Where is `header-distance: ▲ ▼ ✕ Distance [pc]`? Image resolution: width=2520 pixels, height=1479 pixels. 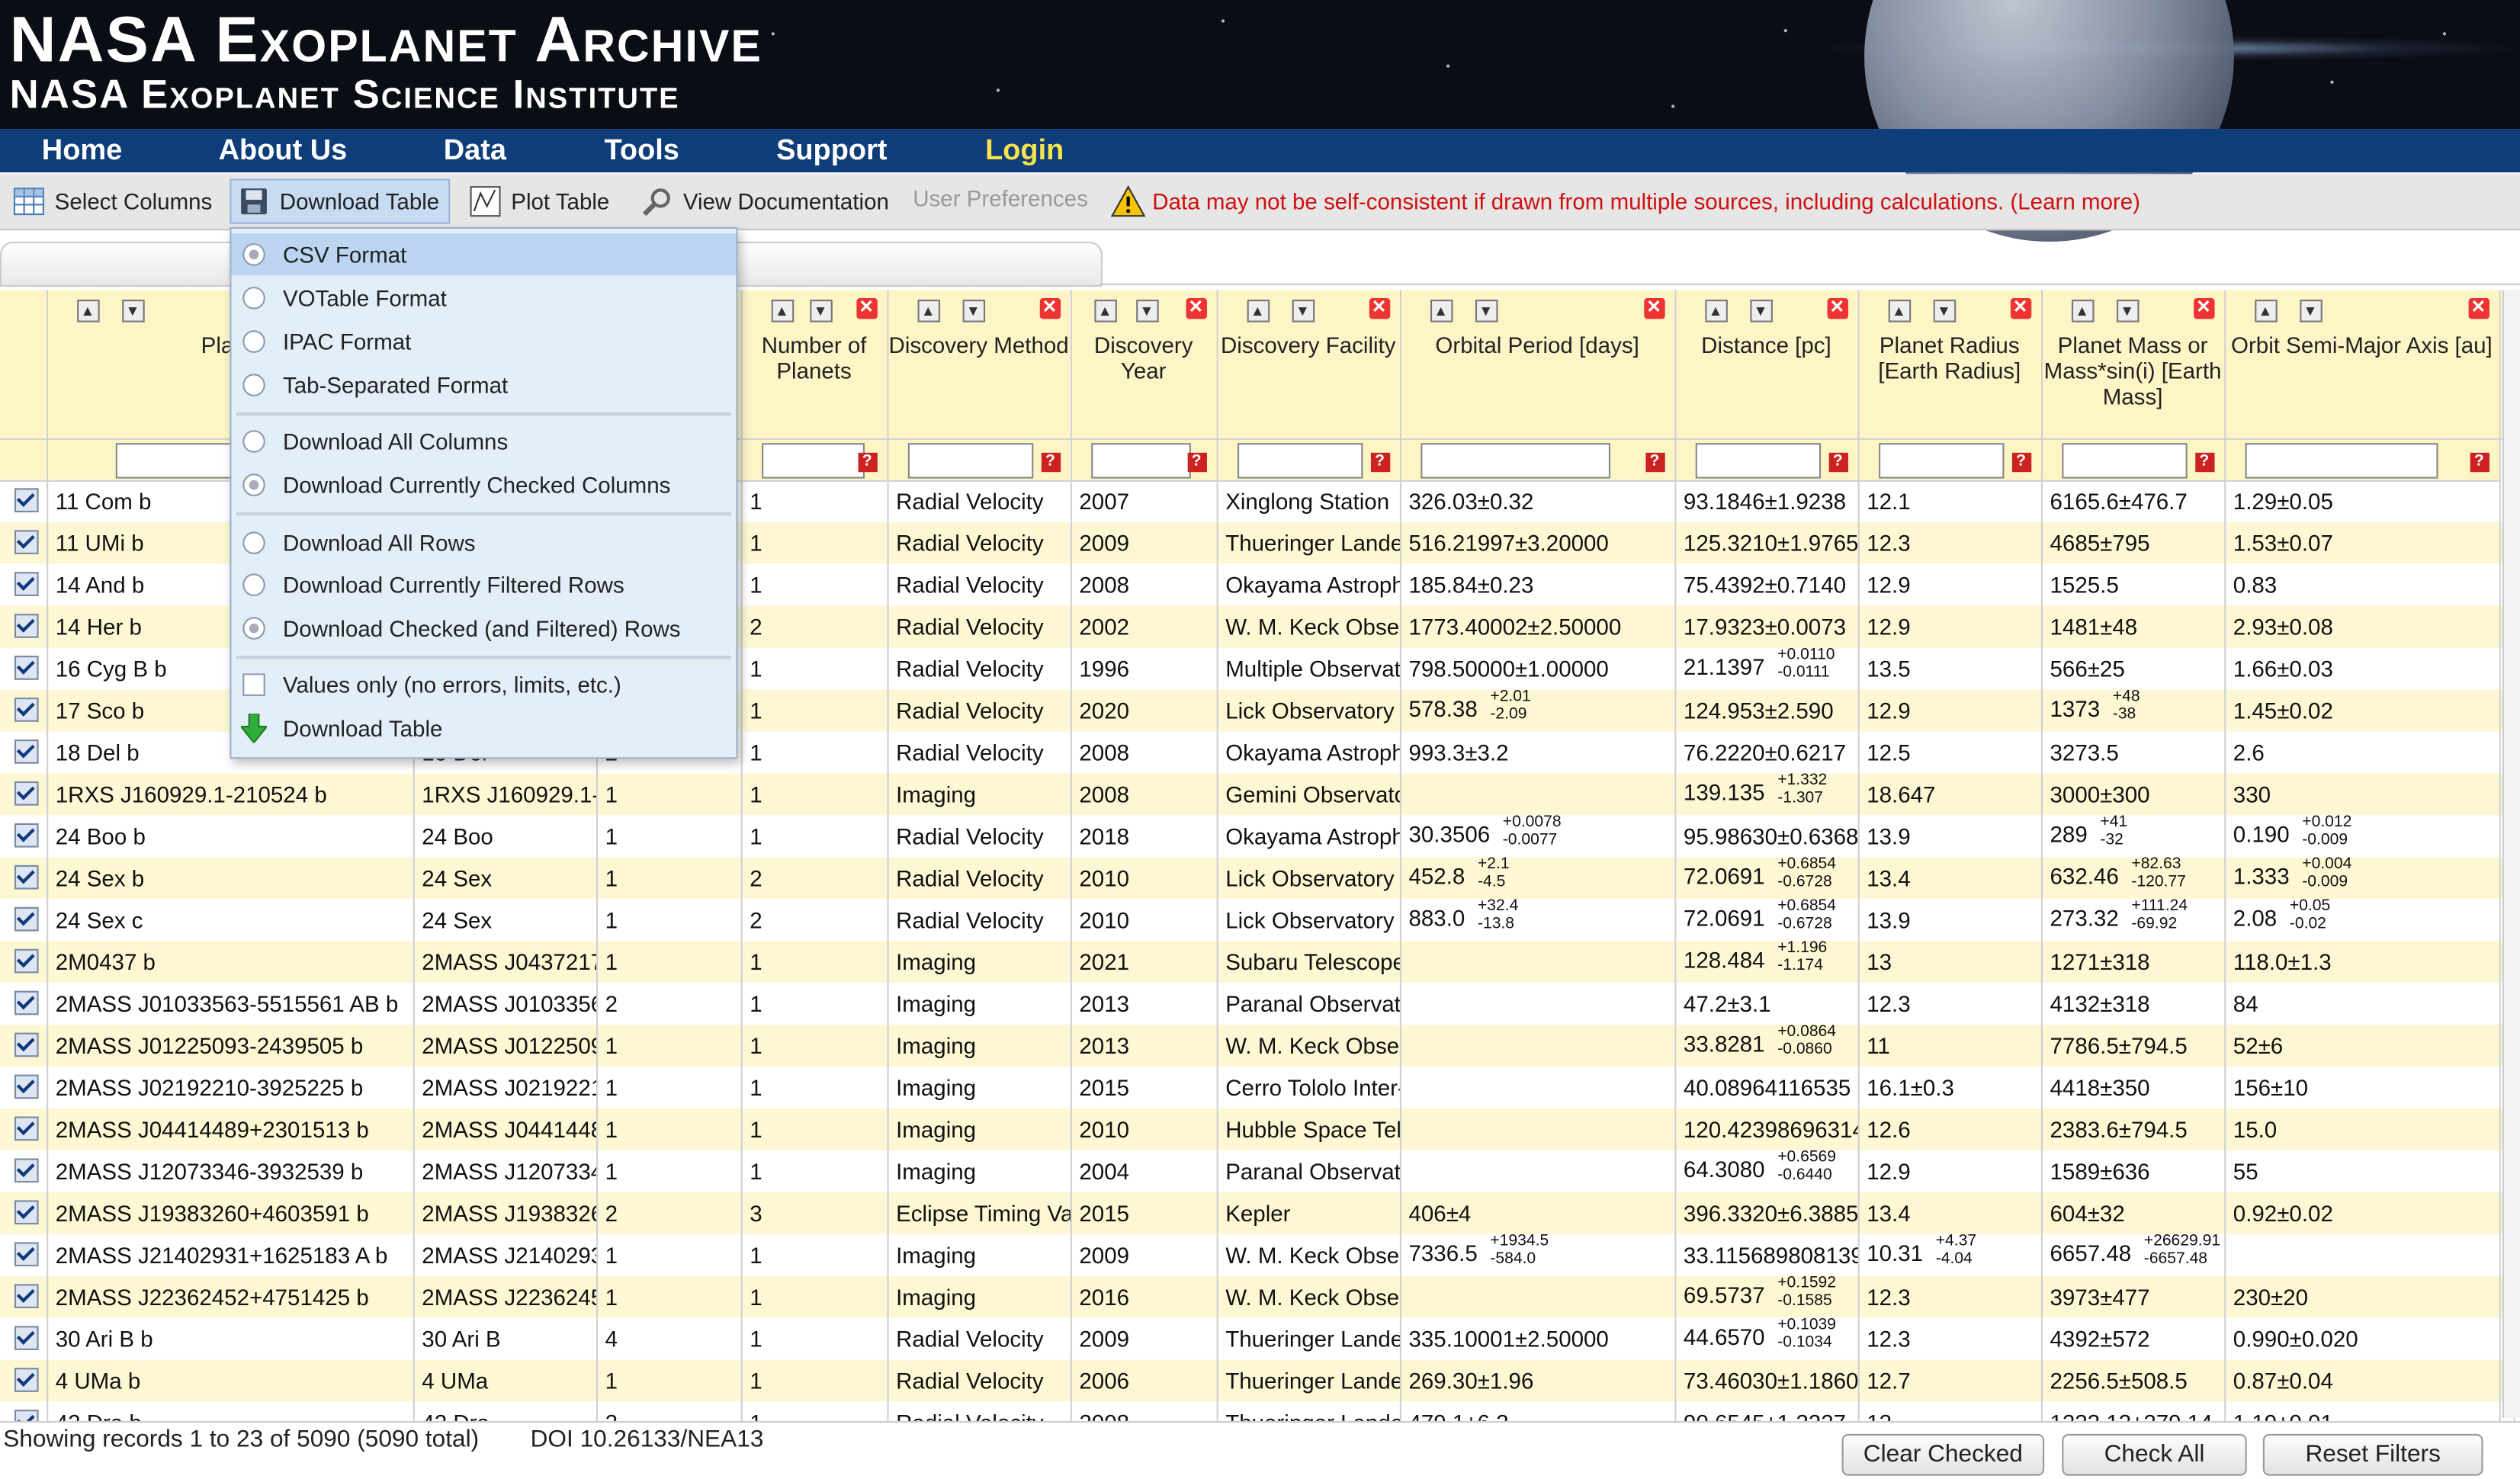 header-distance: ▲ ▼ ✕ Distance [pc] is located at coordinates (1766, 364).